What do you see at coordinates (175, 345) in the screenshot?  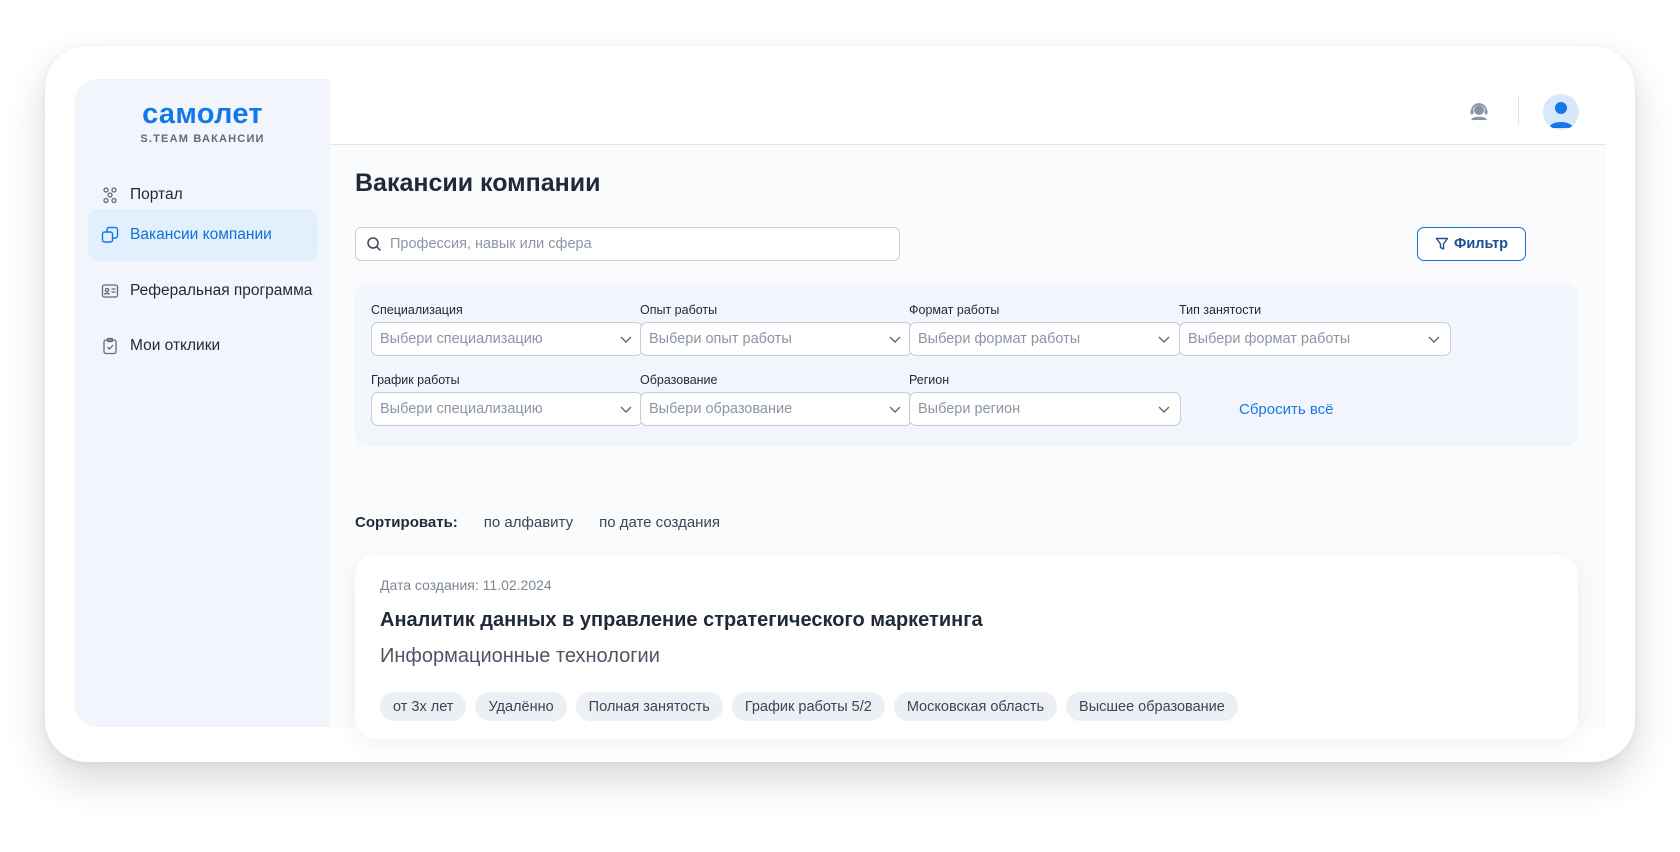 I see `sidebar-item-label: Мои отклики` at bounding box center [175, 345].